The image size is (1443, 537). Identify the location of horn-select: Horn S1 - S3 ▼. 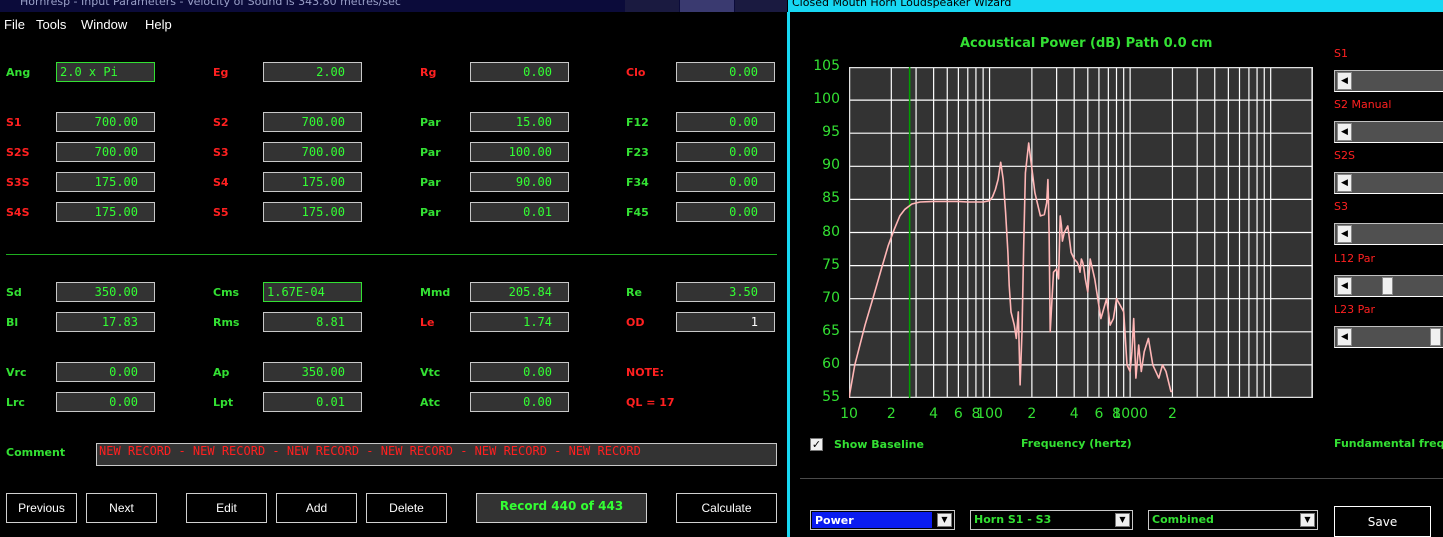
(1051, 520).